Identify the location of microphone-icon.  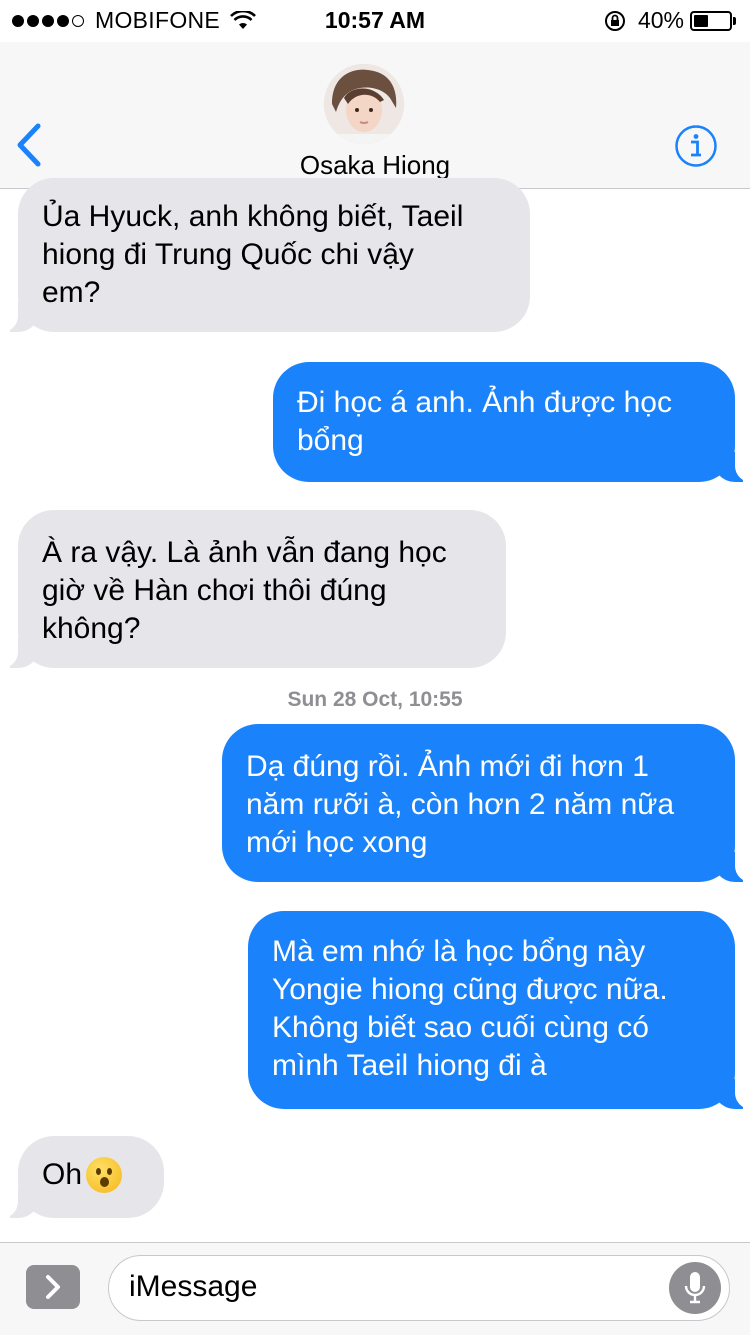
(695, 1288).